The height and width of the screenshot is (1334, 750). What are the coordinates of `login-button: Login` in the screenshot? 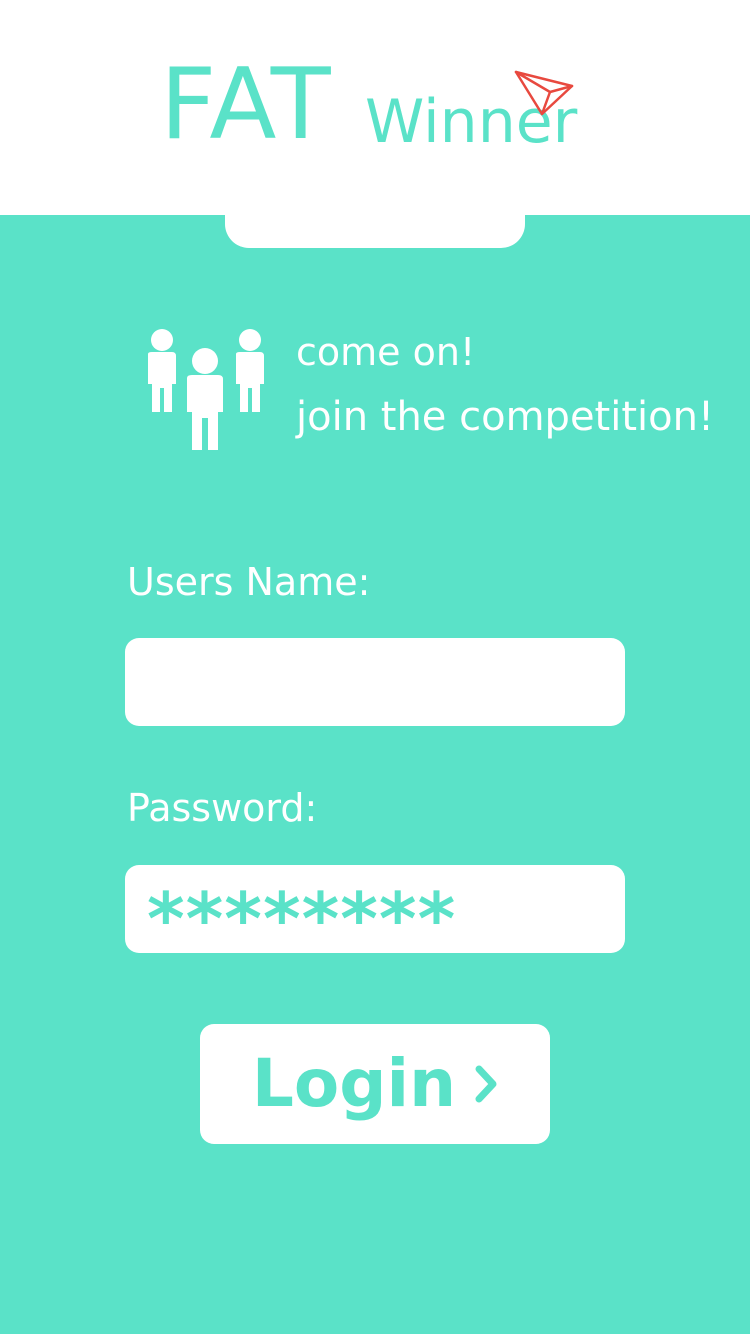 It's located at (375, 1084).